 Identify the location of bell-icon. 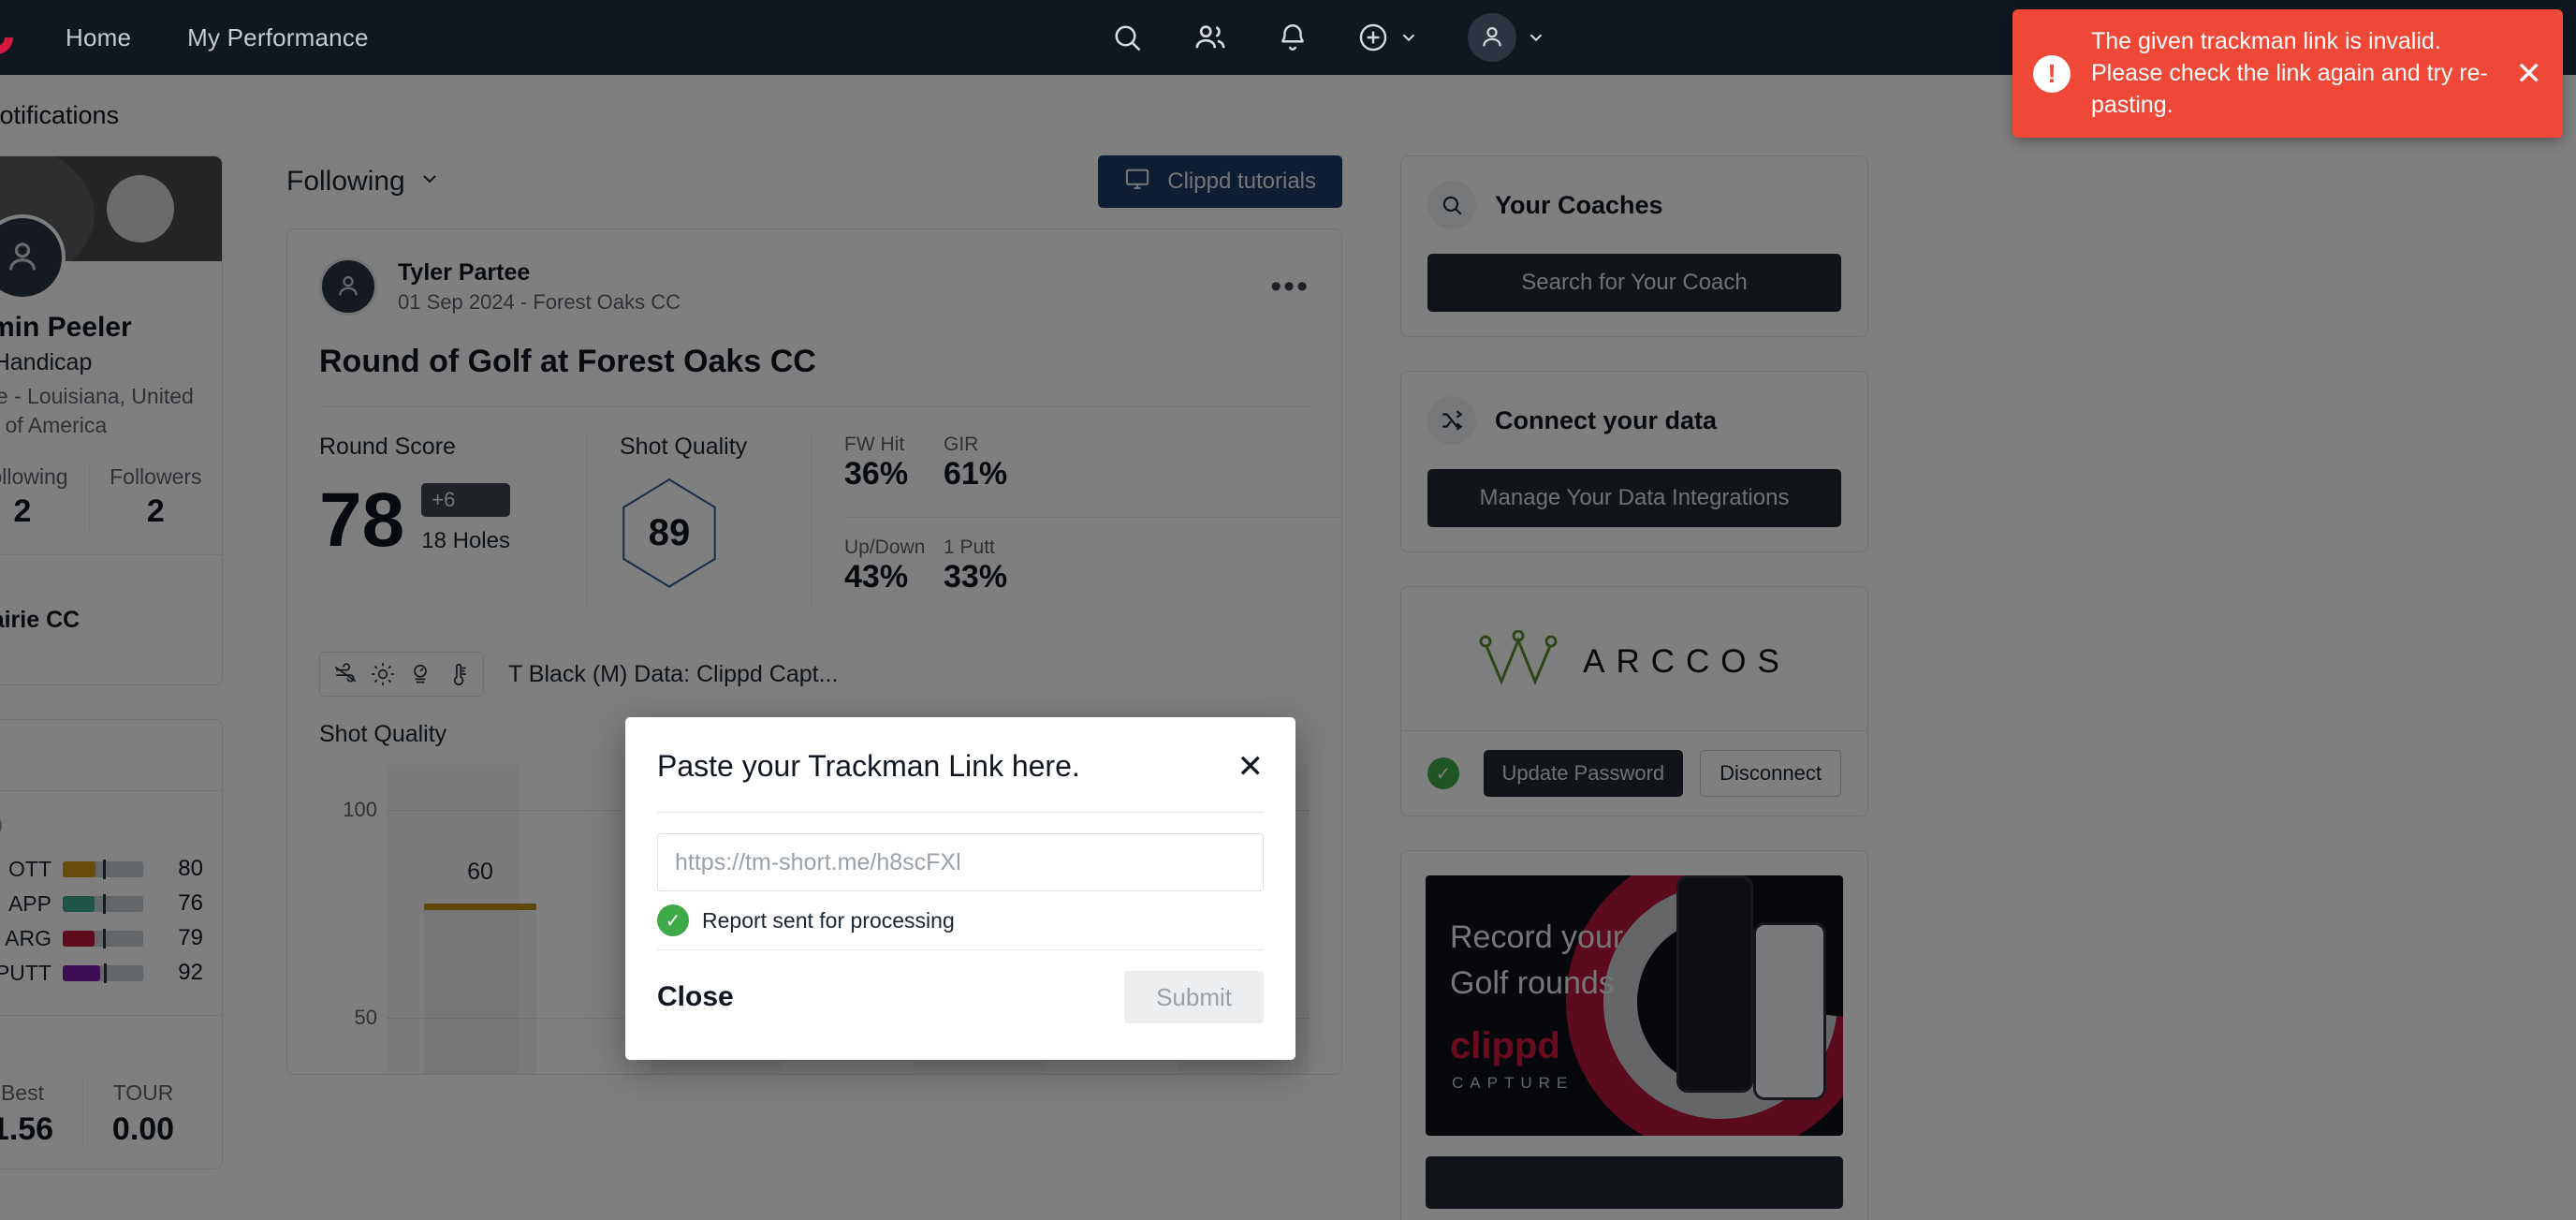
(1293, 37).